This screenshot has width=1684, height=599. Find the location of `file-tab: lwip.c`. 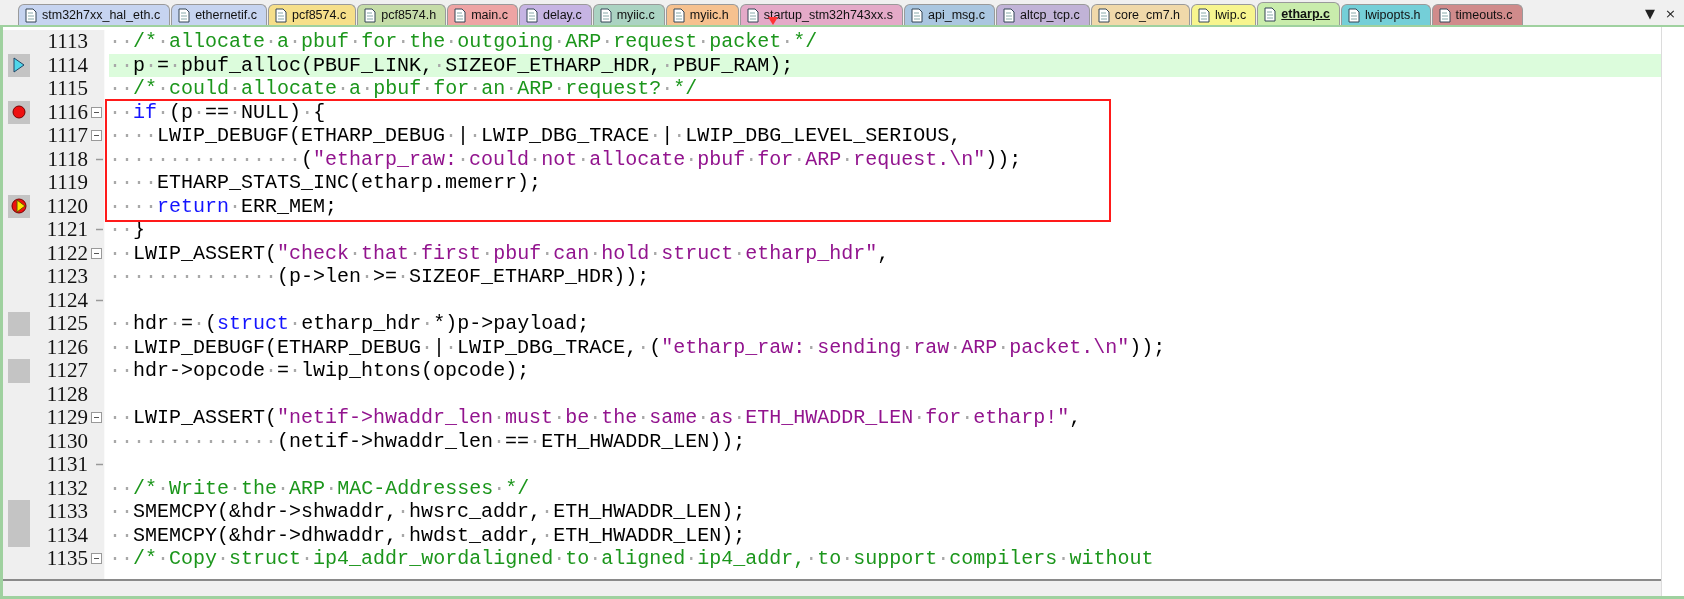

file-tab: lwip.c is located at coordinates (1224, 14).